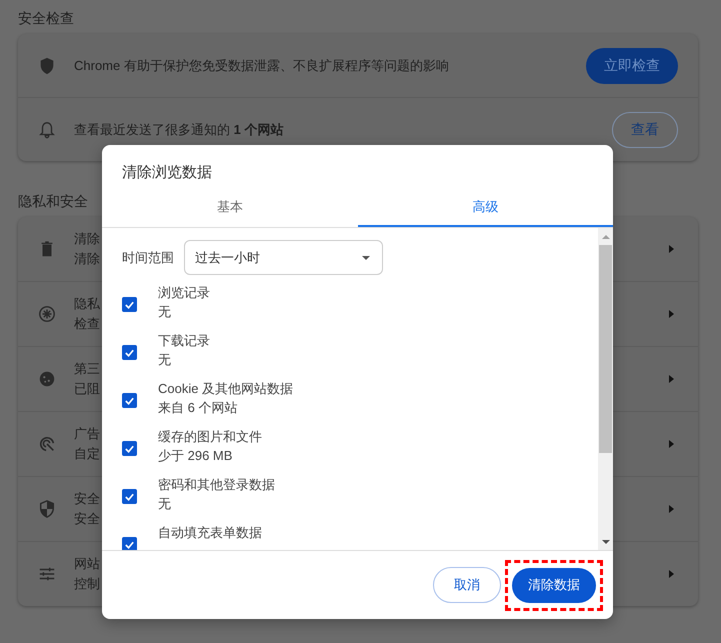  I want to click on cookie-icon, so click(47, 379).